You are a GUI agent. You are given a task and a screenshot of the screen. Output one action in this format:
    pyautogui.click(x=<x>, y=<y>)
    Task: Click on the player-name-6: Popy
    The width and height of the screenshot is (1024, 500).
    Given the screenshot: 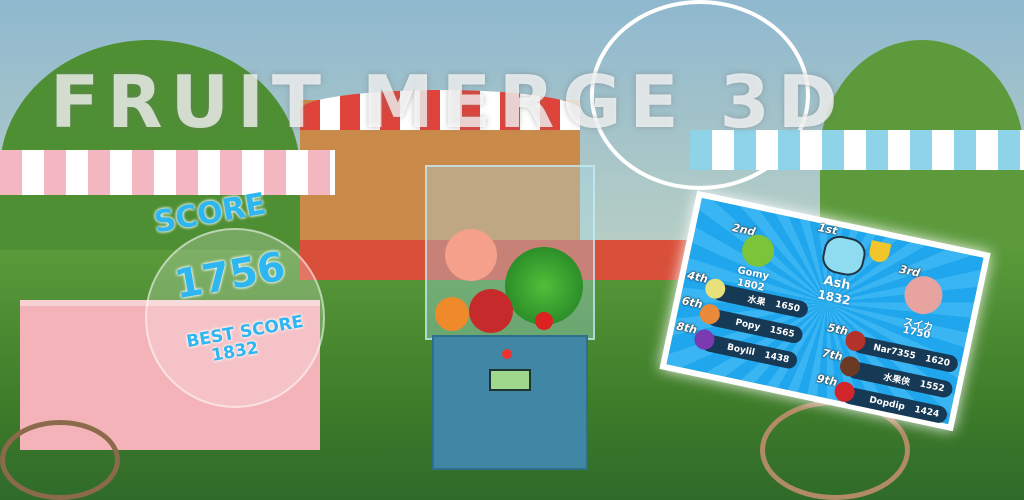 What is the action you would take?
    pyautogui.click(x=748, y=325)
    